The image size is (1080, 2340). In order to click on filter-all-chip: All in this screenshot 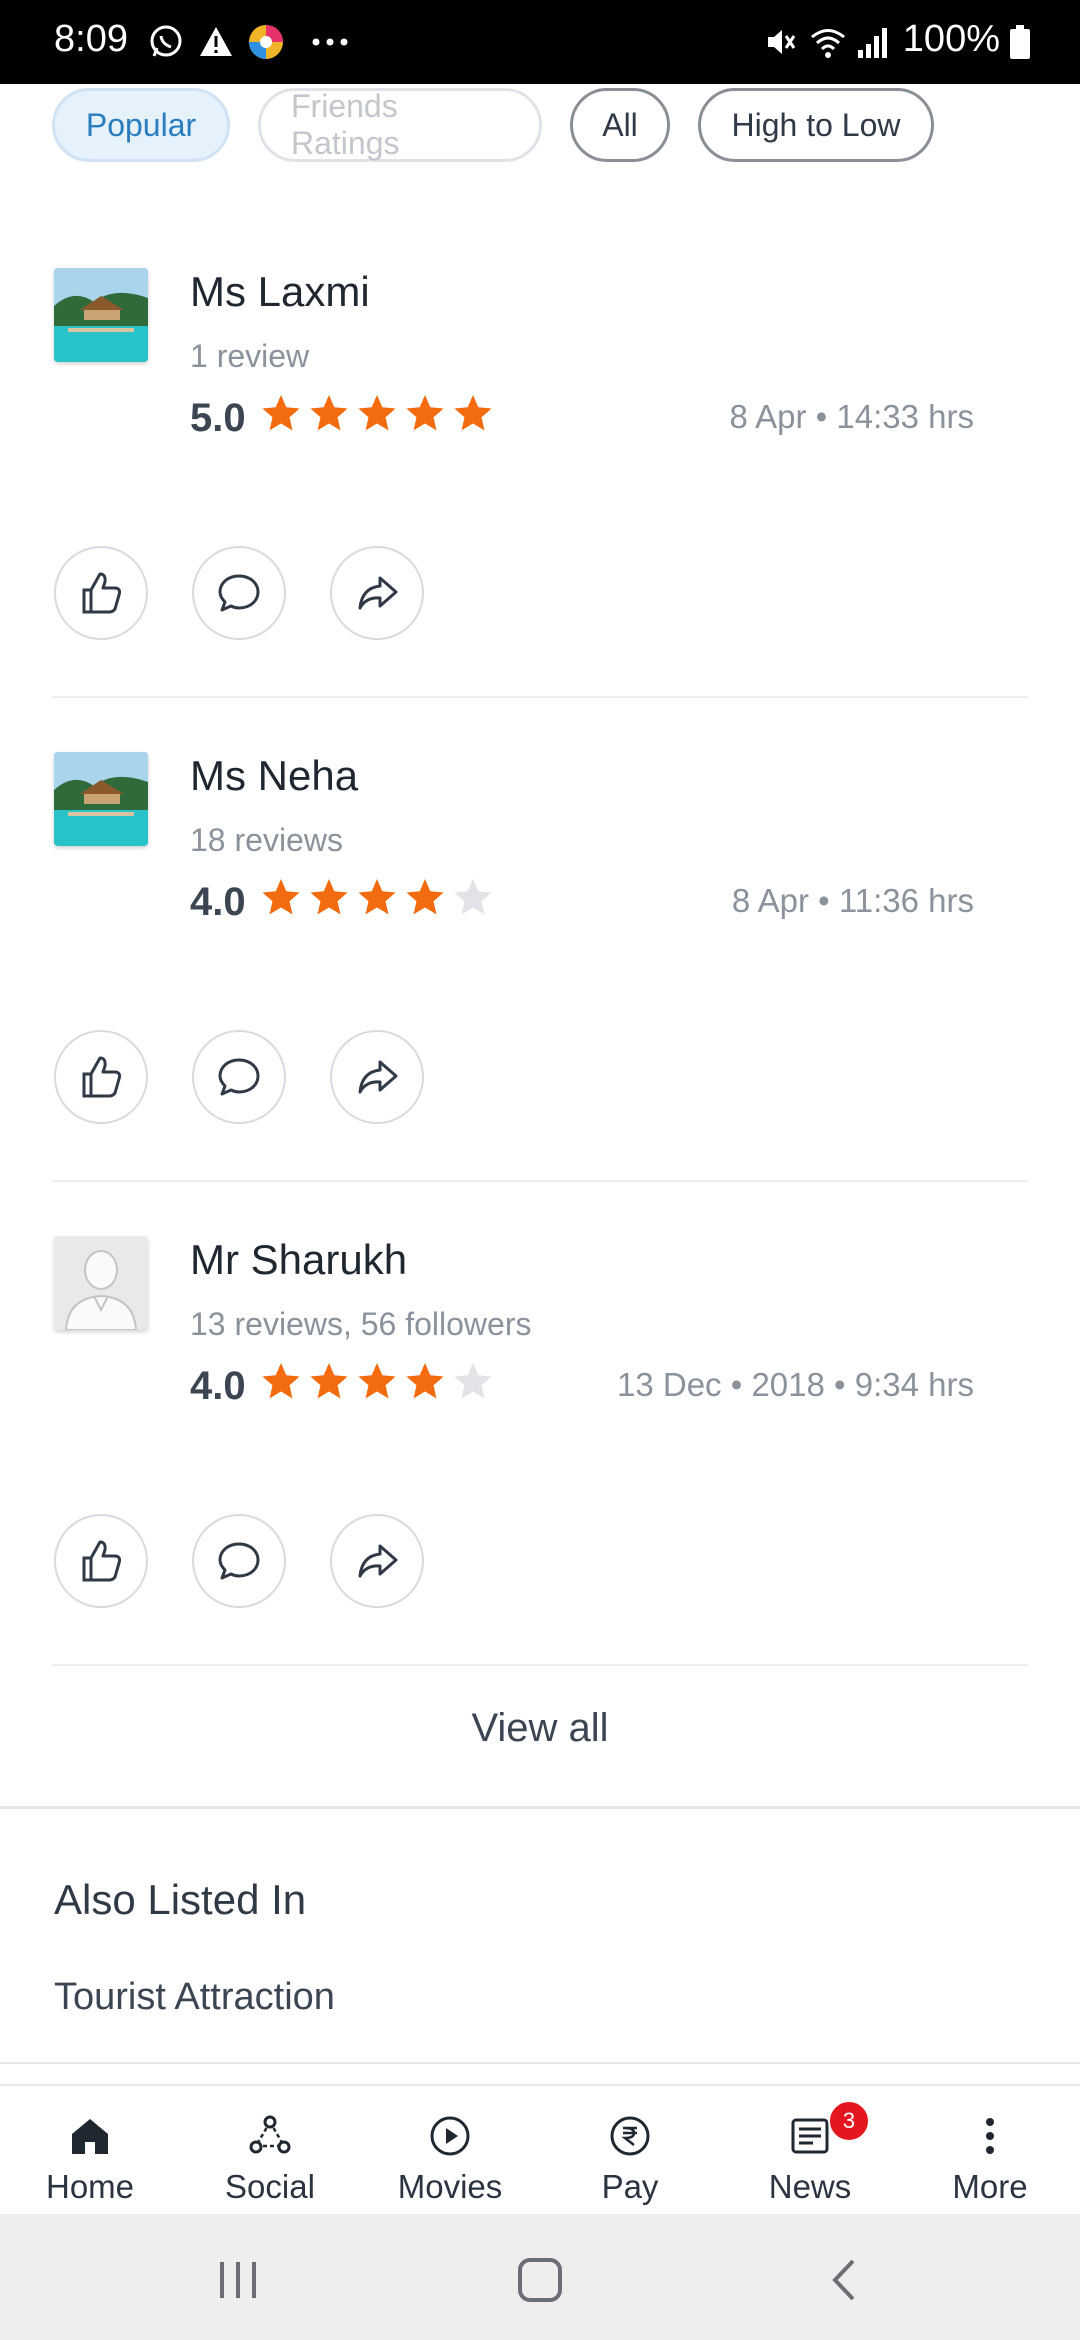, I will do `click(620, 125)`.